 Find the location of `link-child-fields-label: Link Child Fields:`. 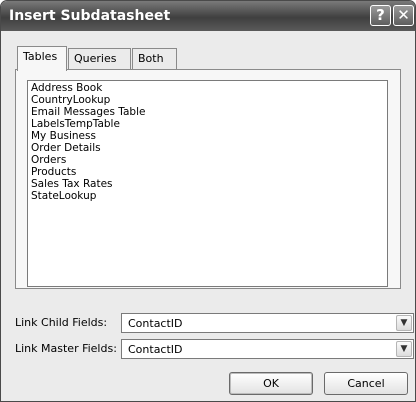

link-child-fields-label: Link Child Fields: is located at coordinates (61, 322).